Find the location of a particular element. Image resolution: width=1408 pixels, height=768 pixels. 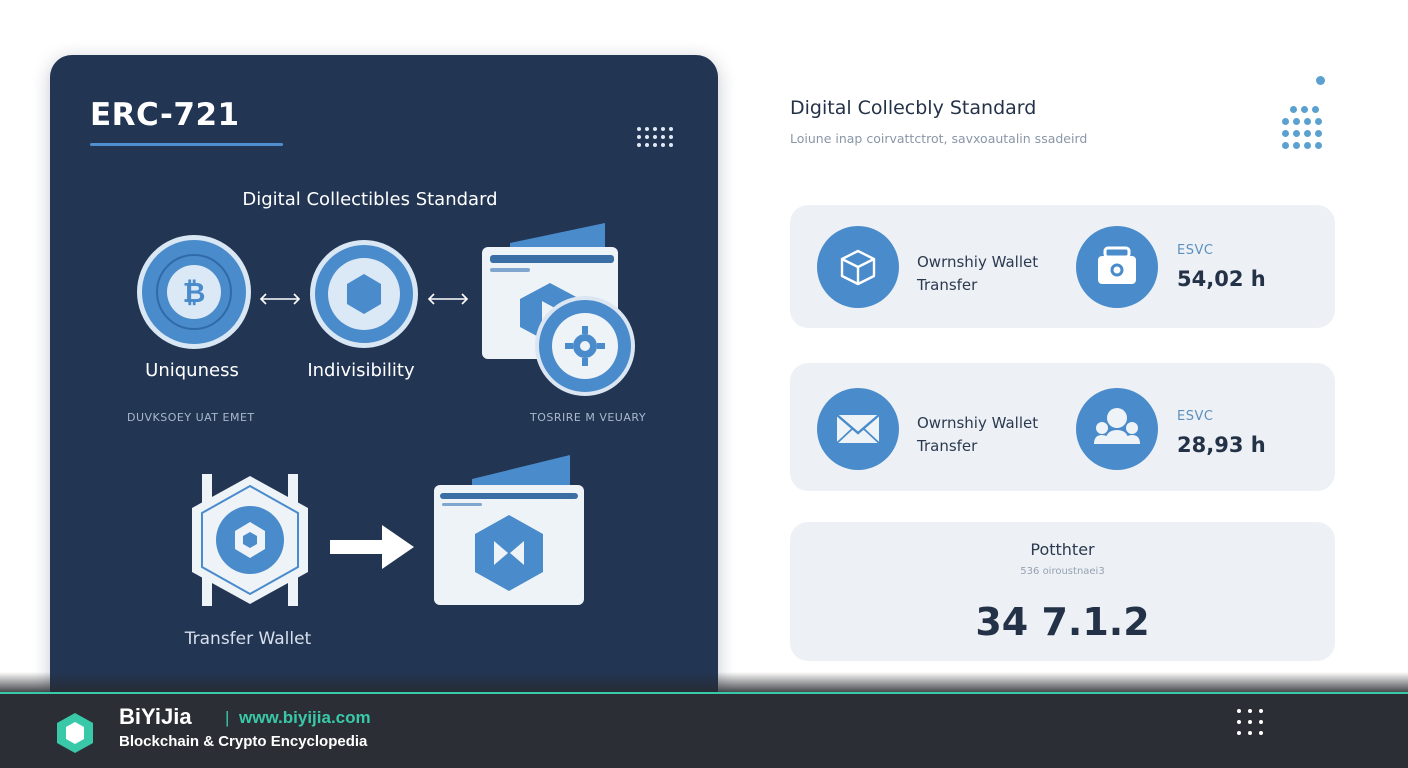

hexagon-token-icon is located at coordinates (364, 294).